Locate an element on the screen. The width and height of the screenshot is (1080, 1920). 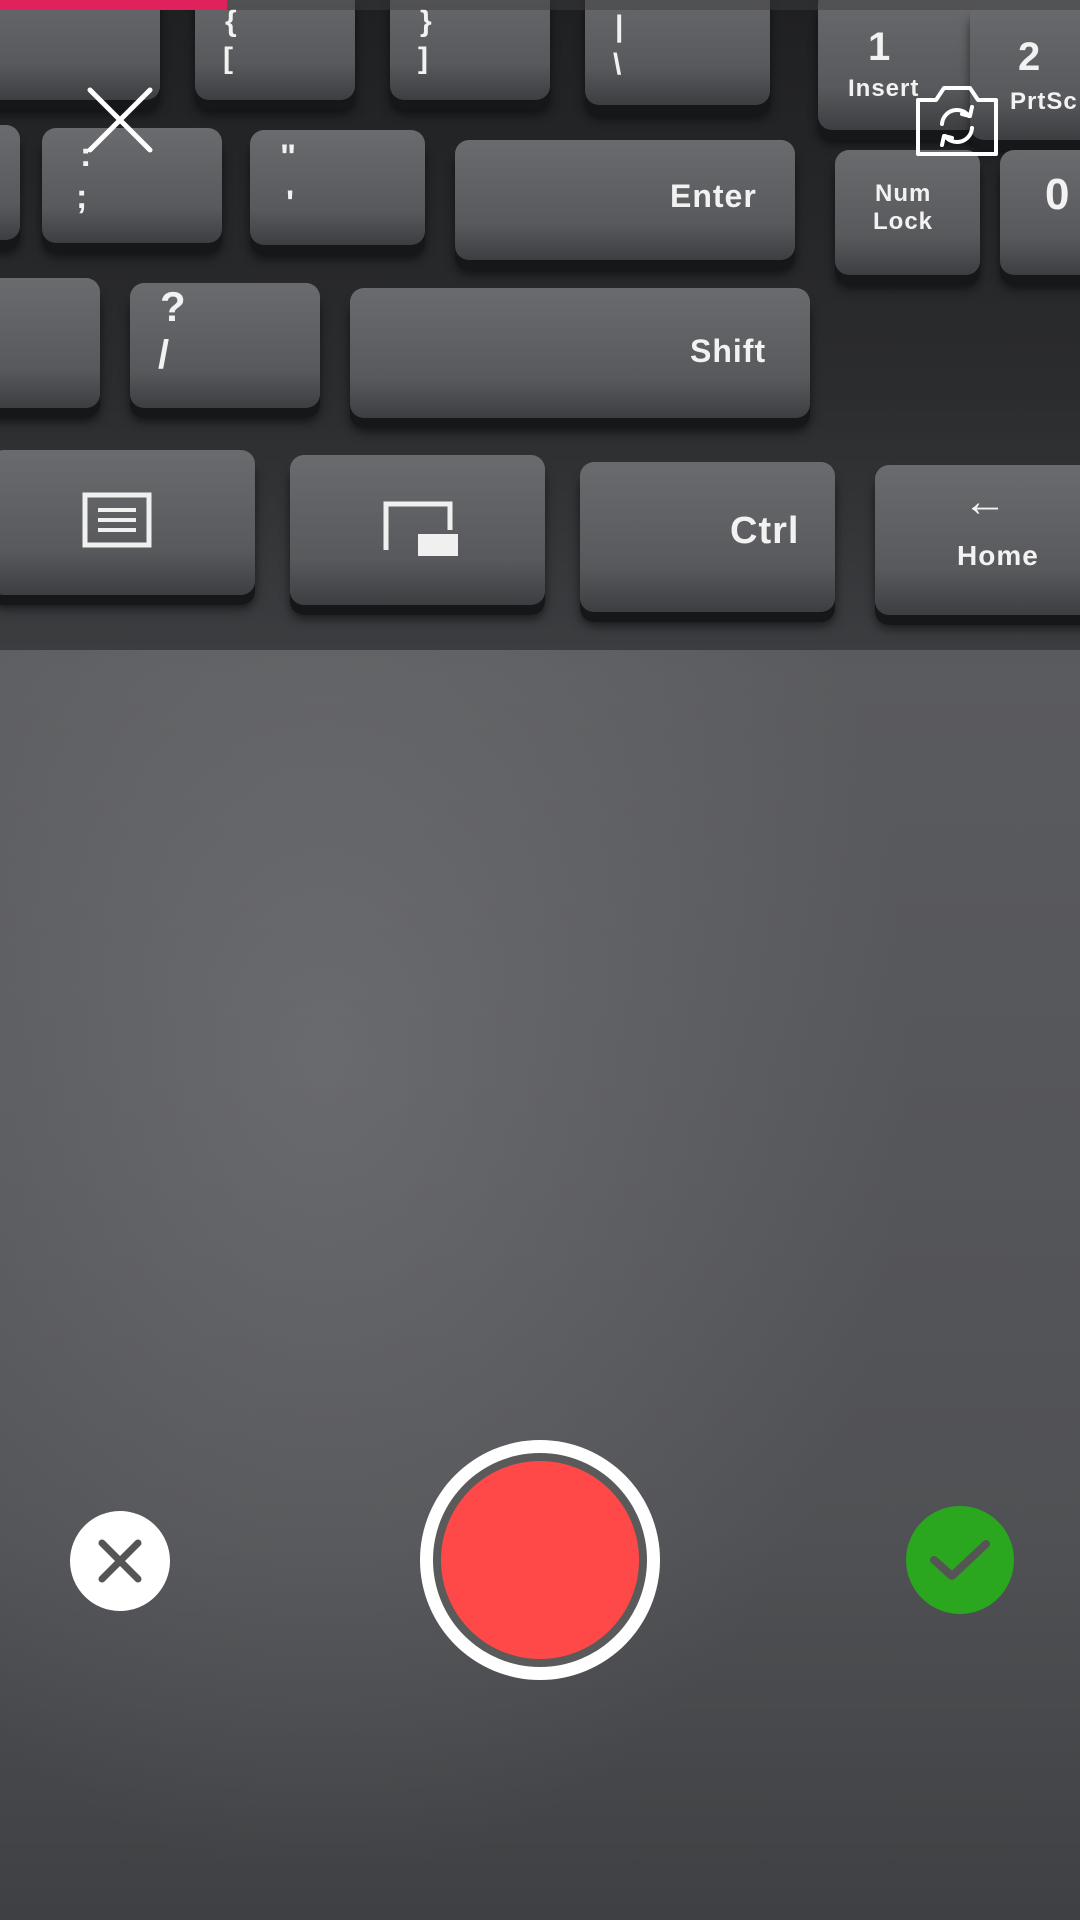
record-icon is located at coordinates (540, 1560).